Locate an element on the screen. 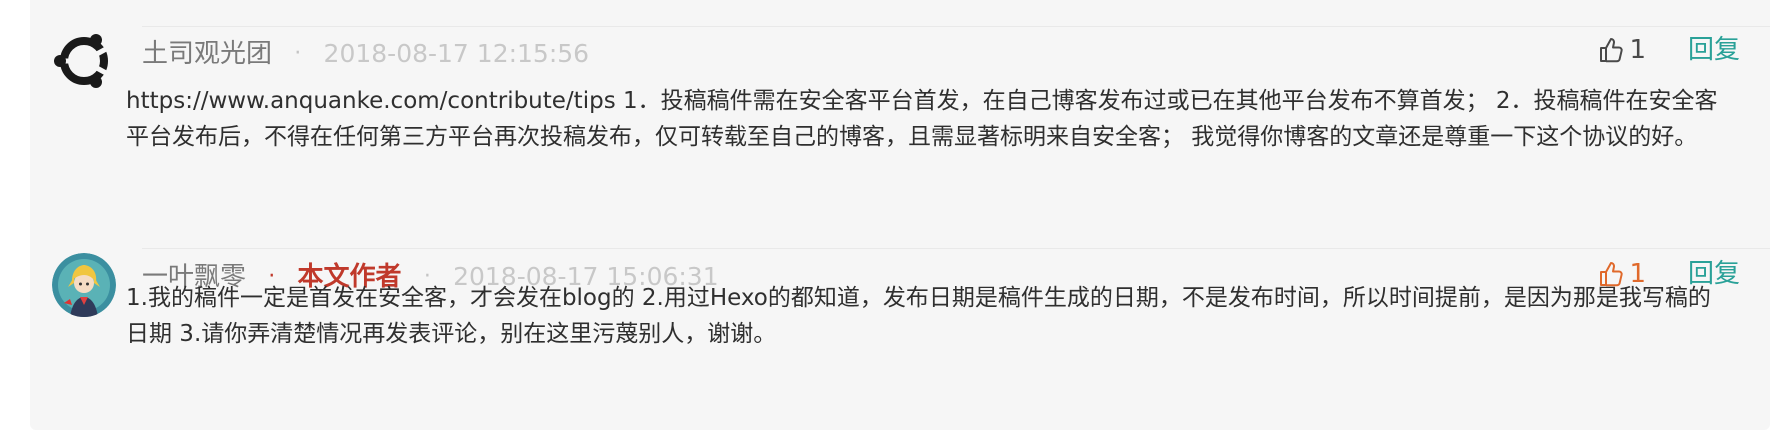 The image size is (1770, 444). username: 土司观光团 is located at coordinates (207, 54).